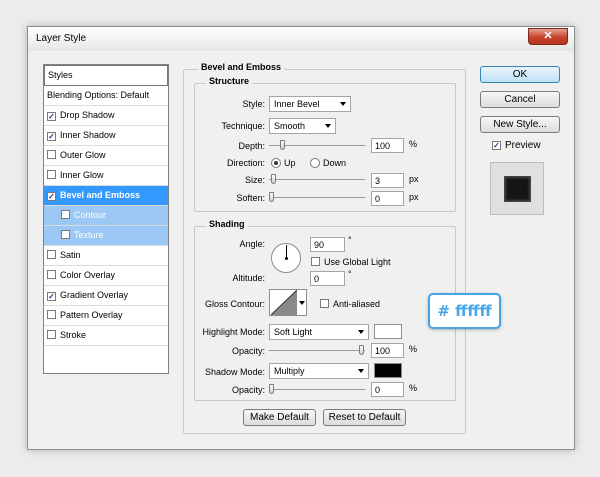 The height and width of the screenshot is (477, 600). I want to click on preview-label: Preview, so click(523, 145).